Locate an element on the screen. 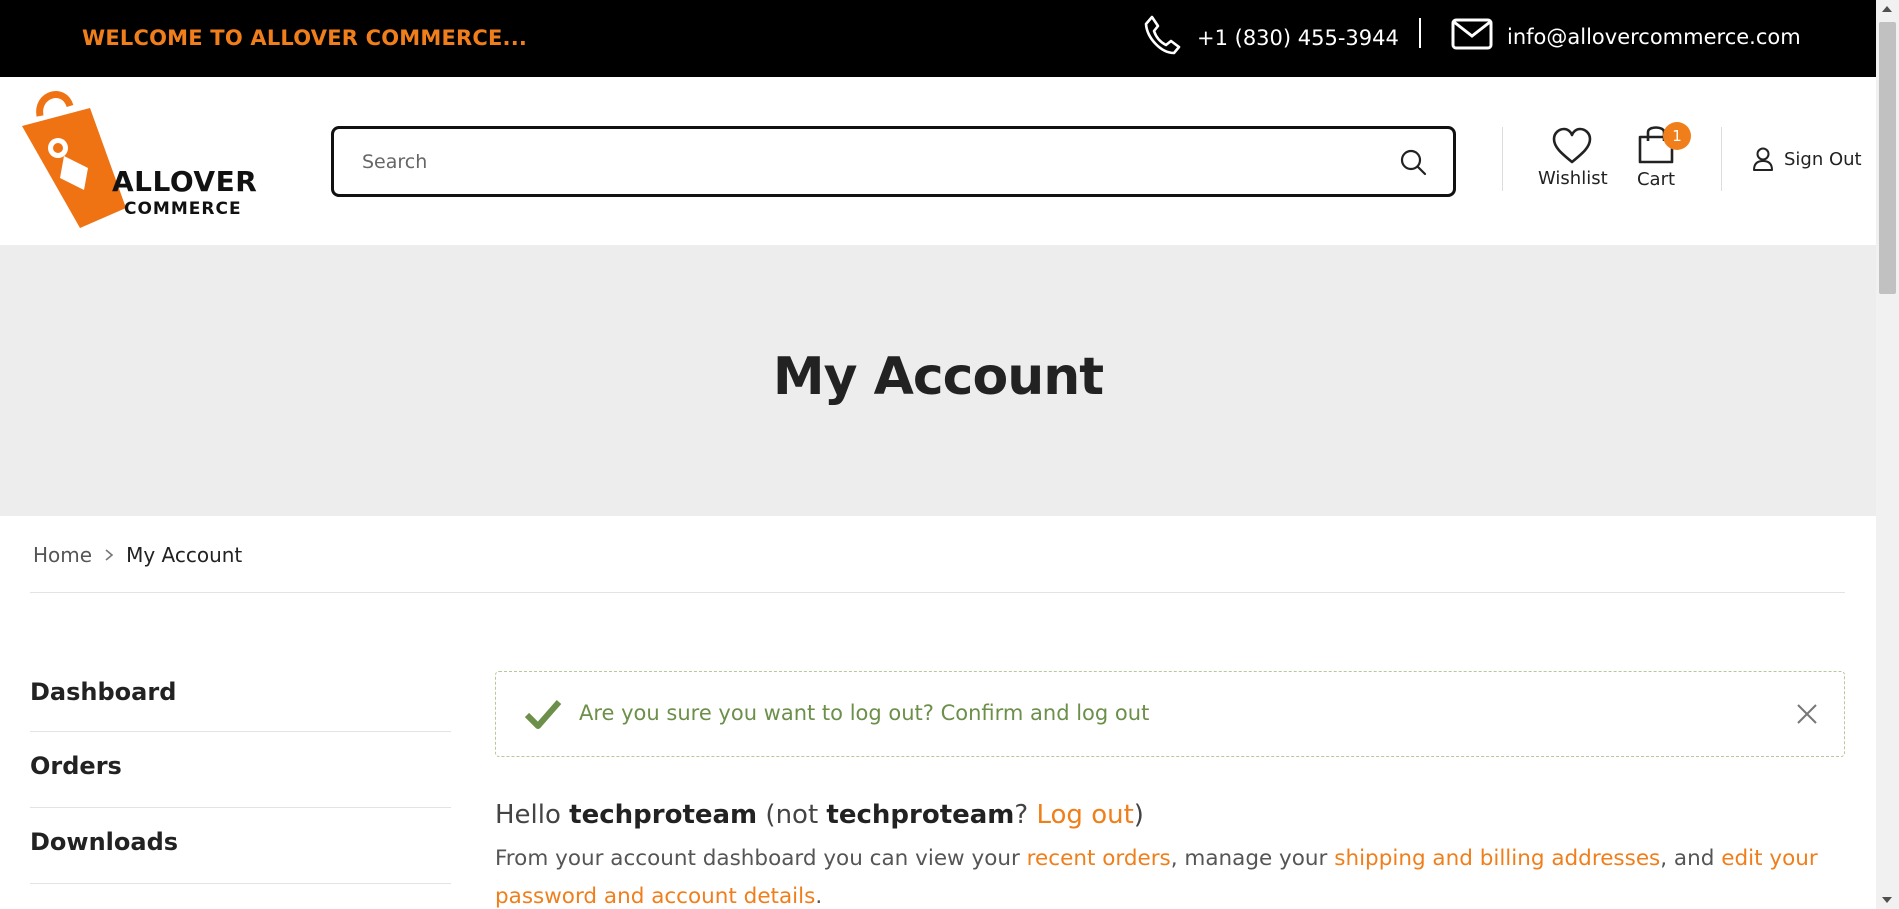 The height and width of the screenshot is (909, 1899). greeting-username: techproteam is located at coordinates (663, 815).